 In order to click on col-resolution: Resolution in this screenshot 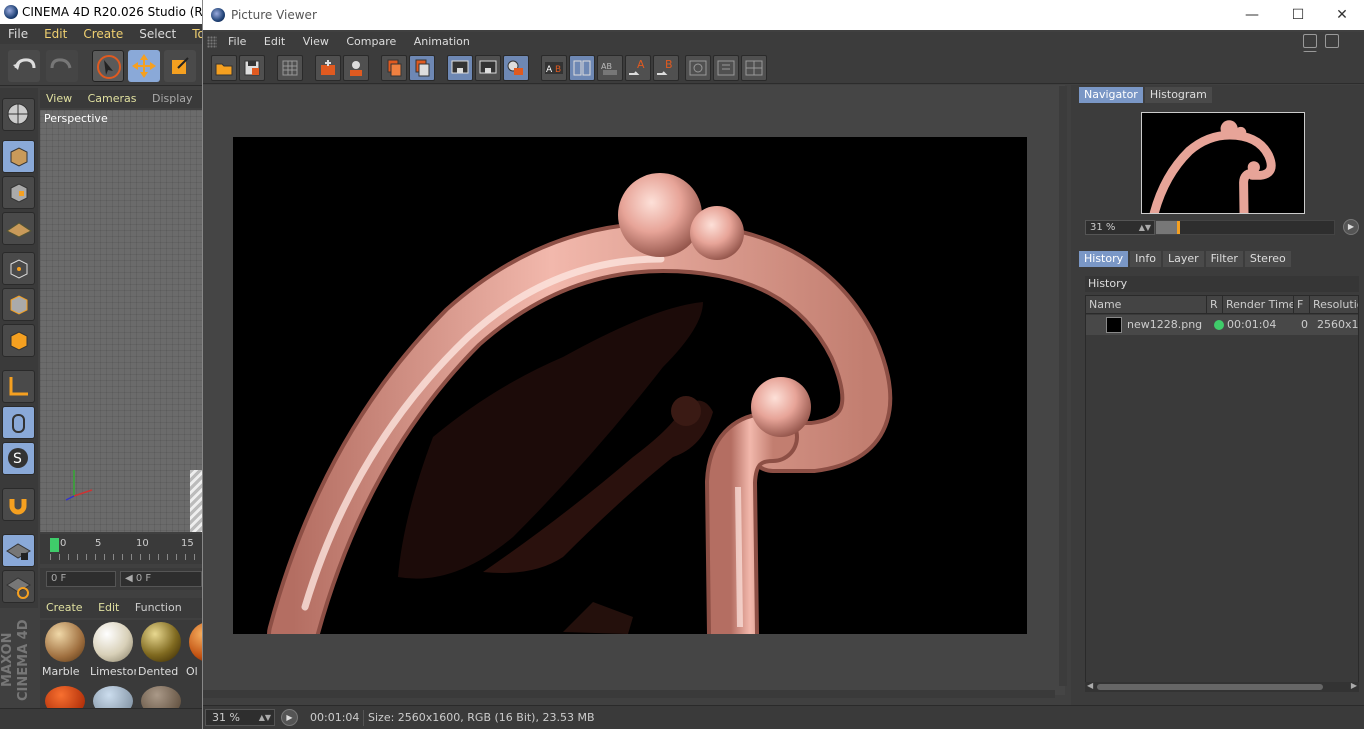, I will do `click(1334, 305)`.